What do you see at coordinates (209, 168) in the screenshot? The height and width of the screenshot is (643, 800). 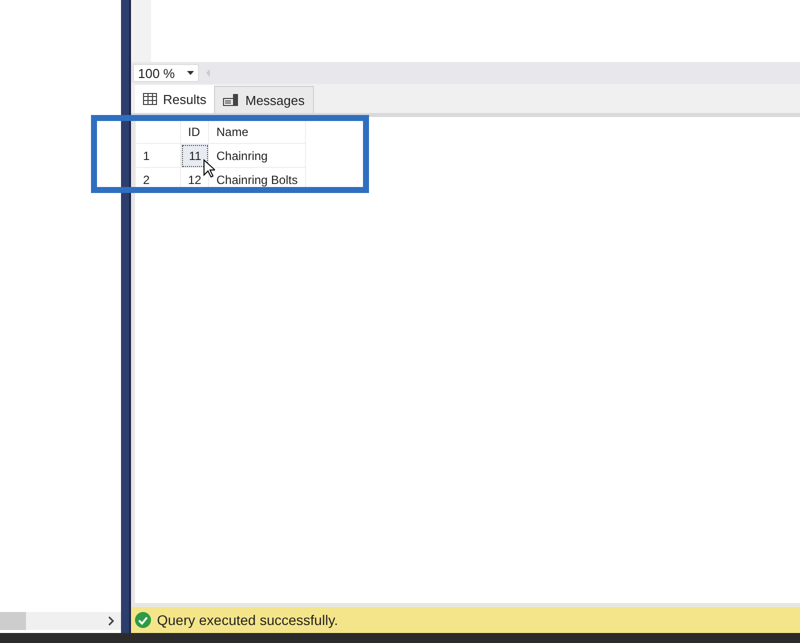 I see `mouse-pointer-icon` at bounding box center [209, 168].